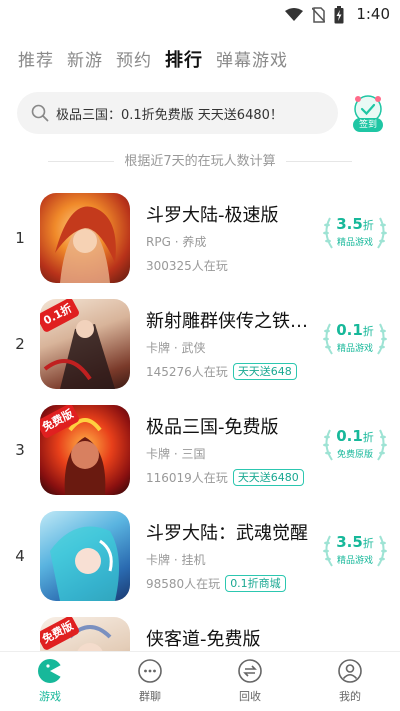 Image resolution: width=400 pixels, height=711 pixels. Describe the element at coordinates (264, 371) in the screenshot. I see `promo-tag: 天天送648` at that location.